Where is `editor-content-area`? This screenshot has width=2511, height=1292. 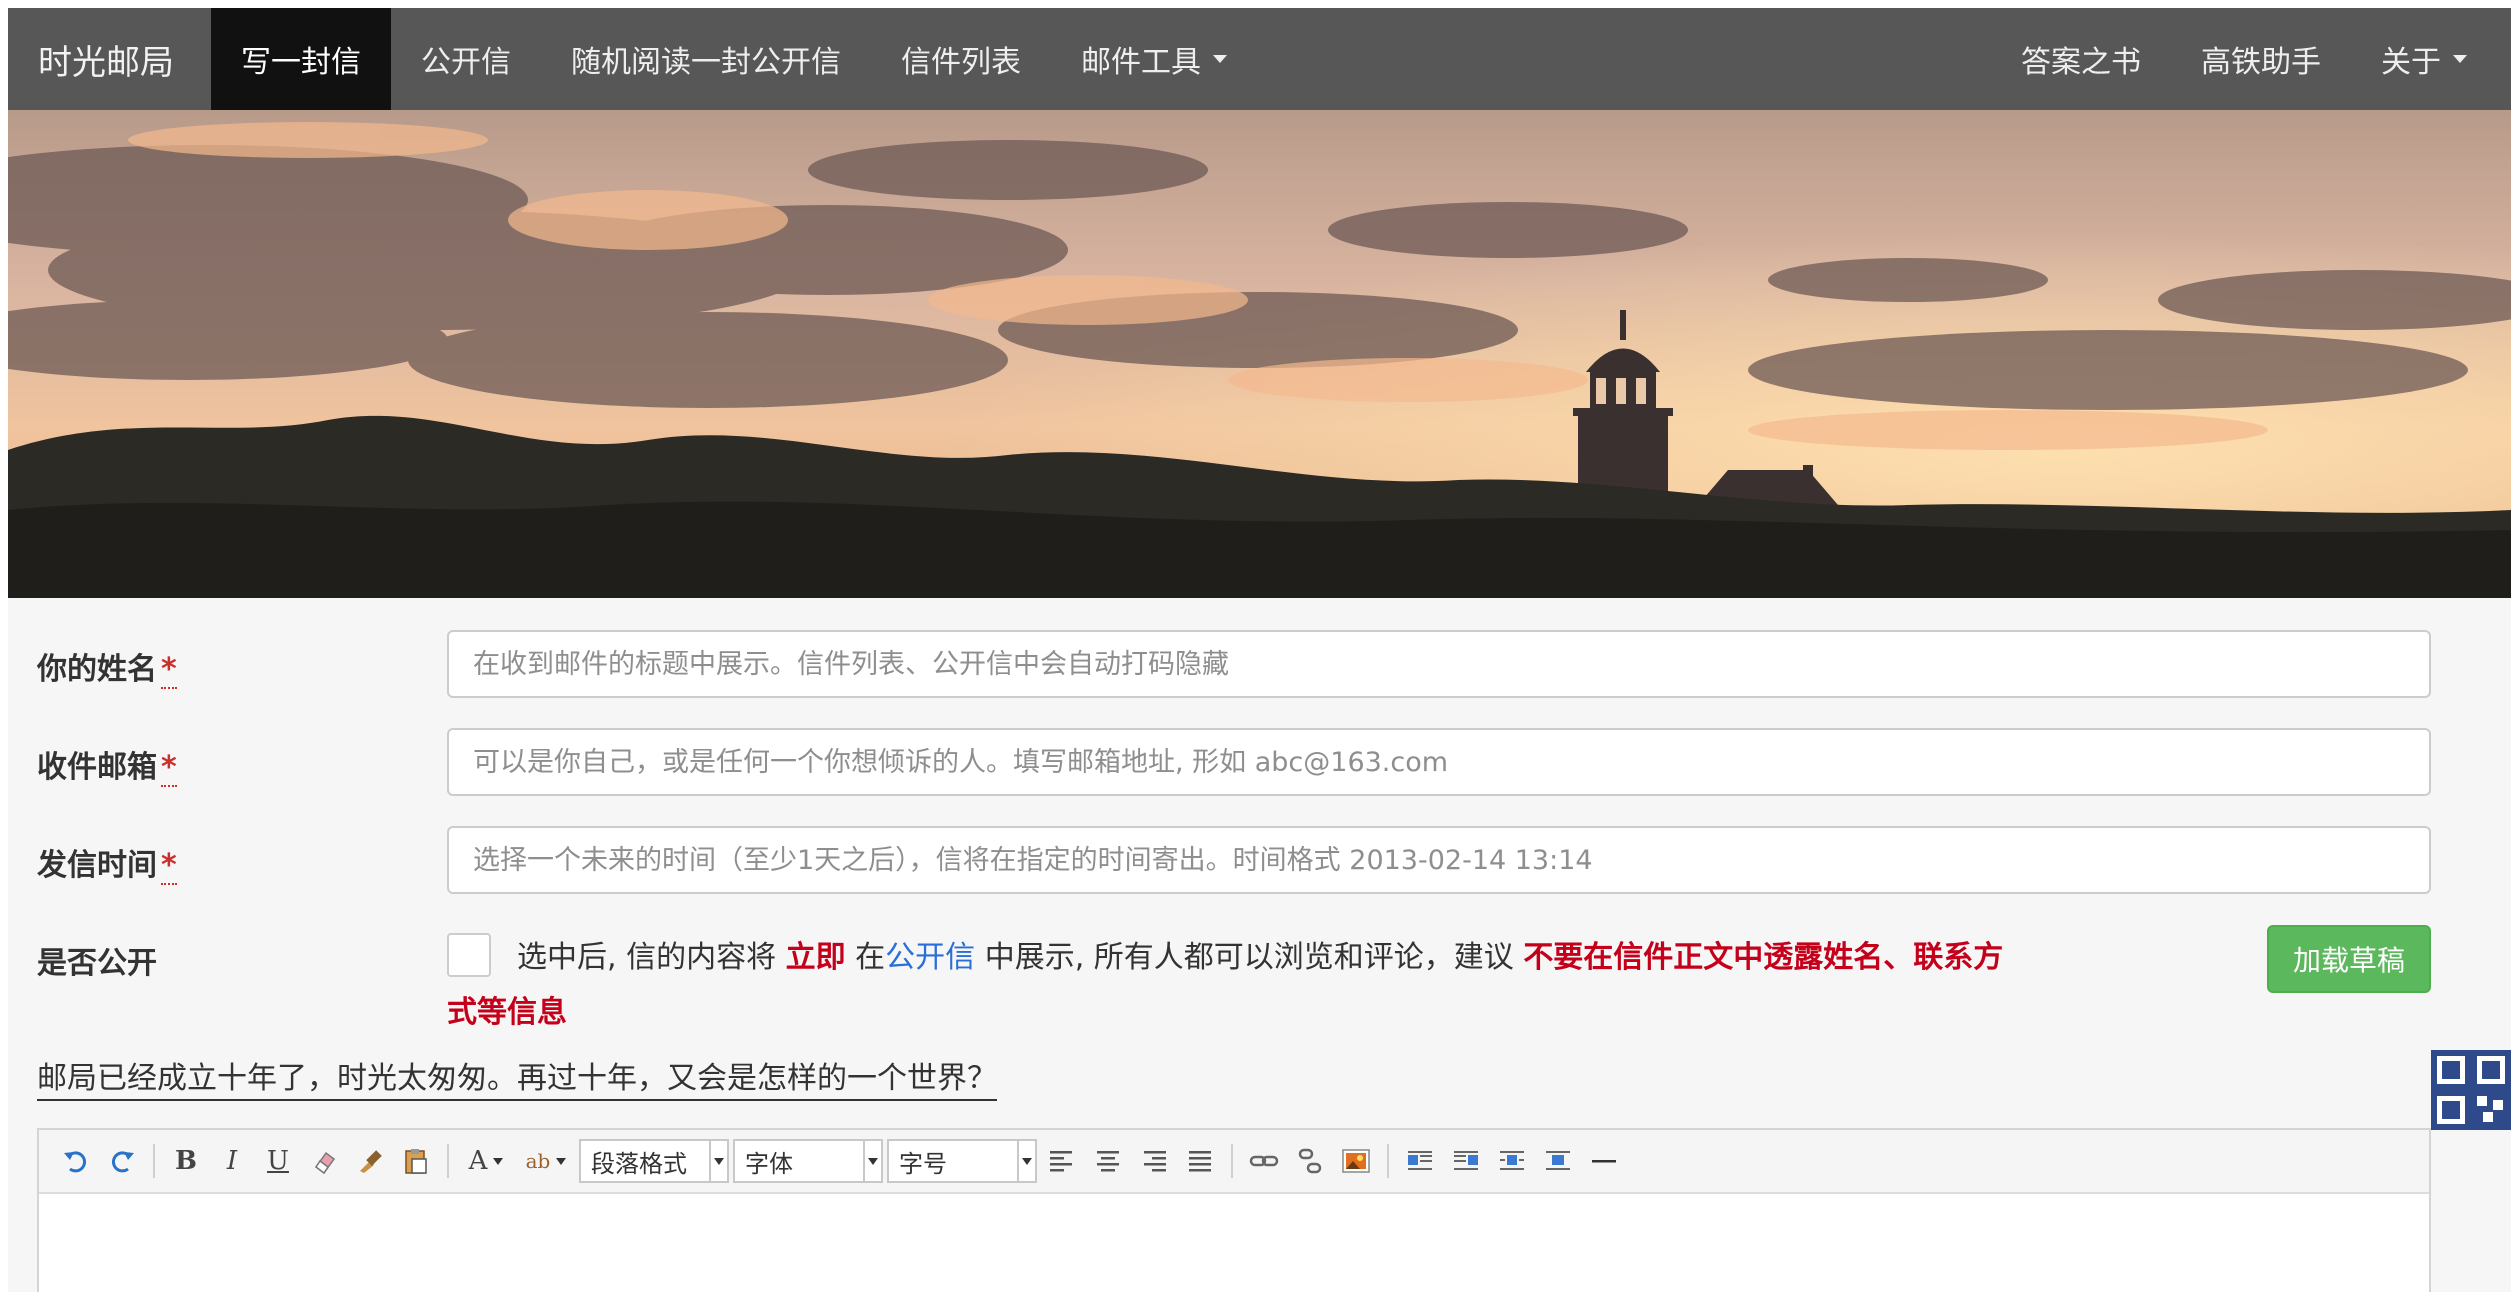 editor-content-area is located at coordinates (1234, 1243).